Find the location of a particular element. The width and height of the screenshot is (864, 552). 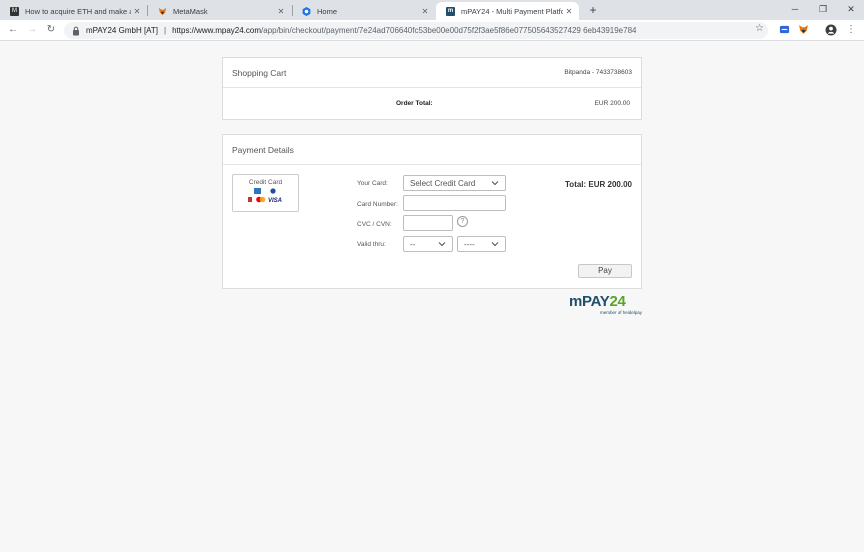

gear-icon is located at coordinates (306, 11).